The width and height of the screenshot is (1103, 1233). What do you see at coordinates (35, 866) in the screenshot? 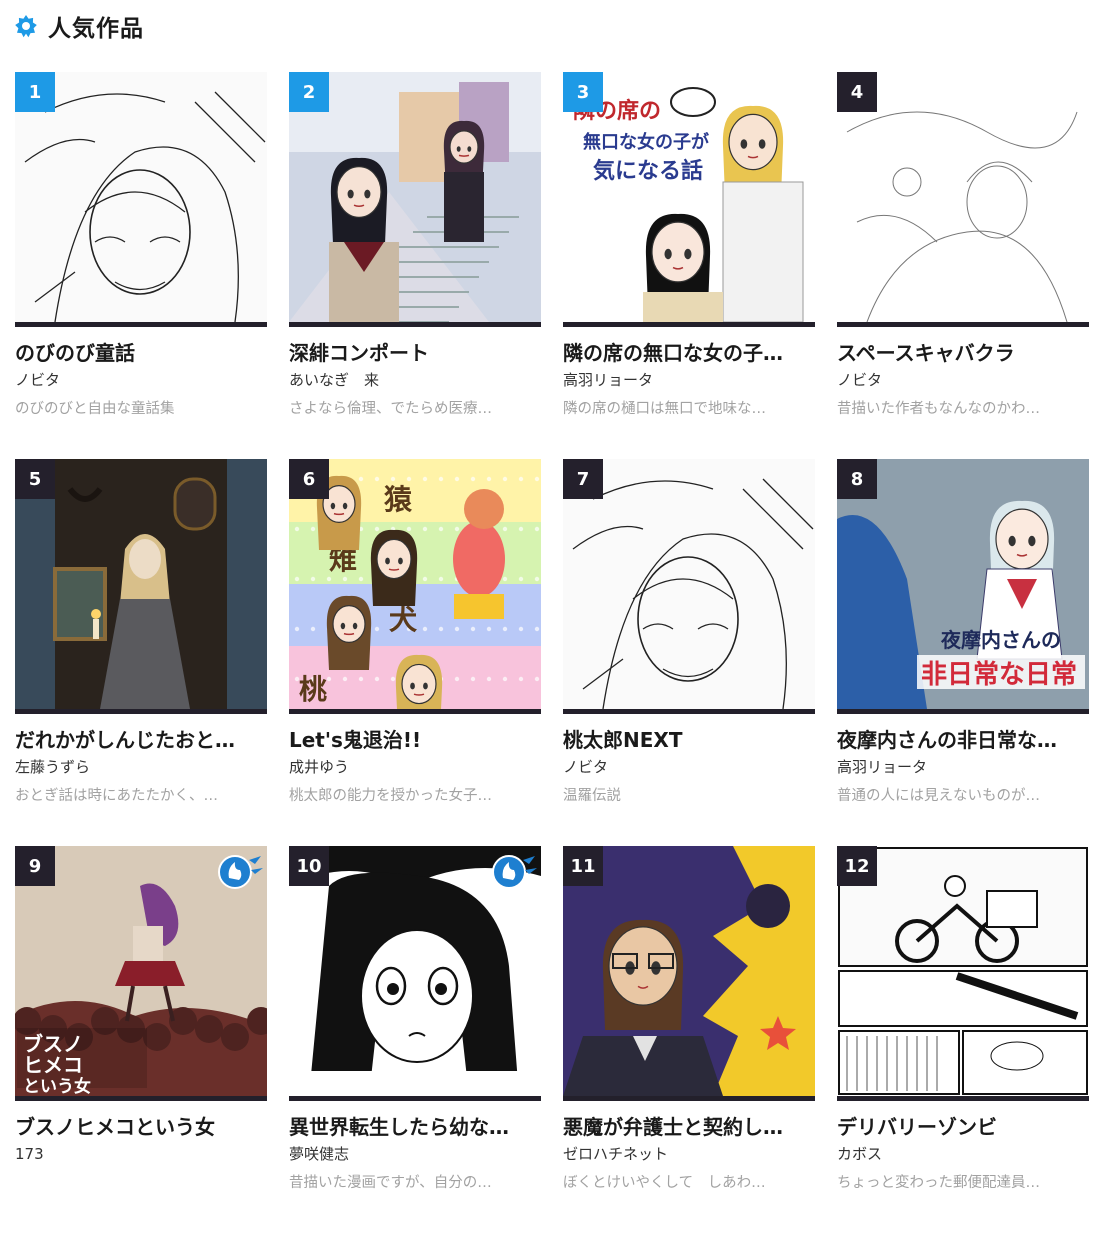
I see `rank-badge: 9` at bounding box center [35, 866].